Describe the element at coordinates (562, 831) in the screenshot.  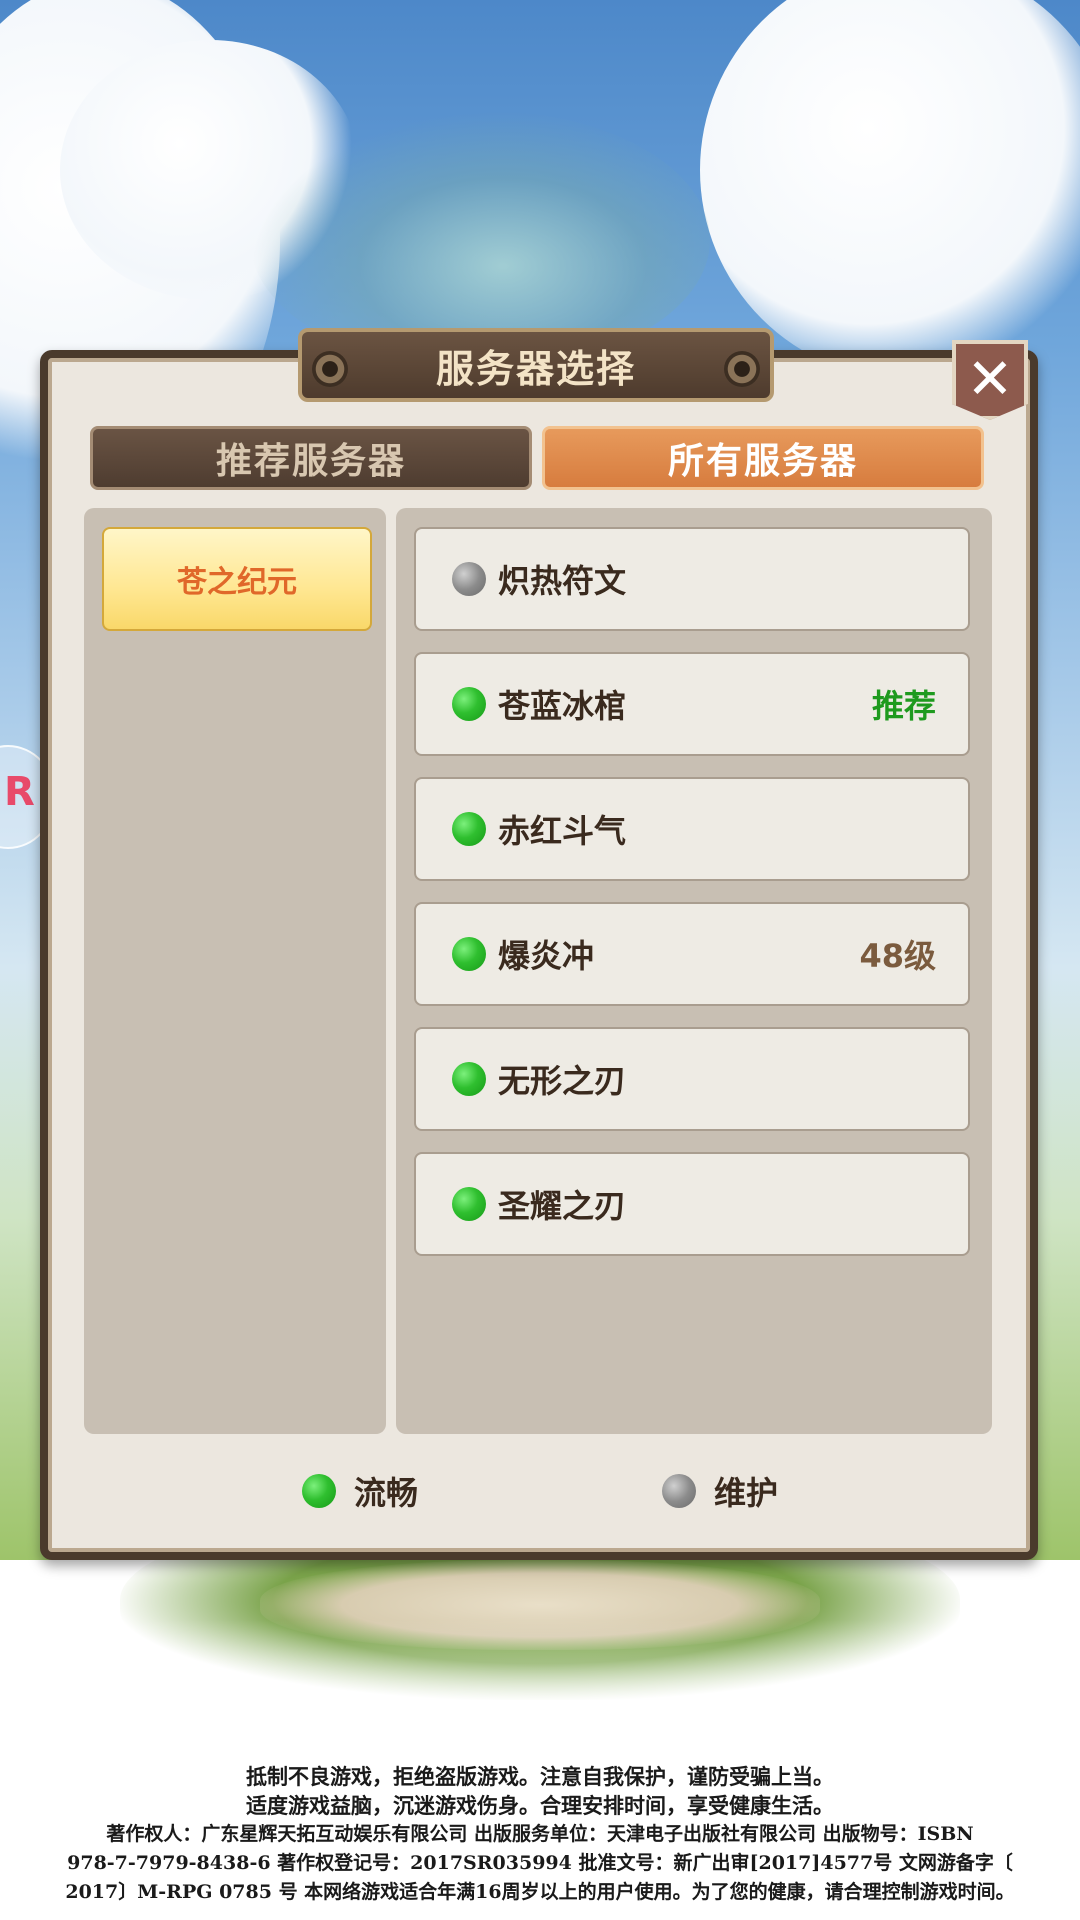
I see `server-name: 赤红斗气` at that location.